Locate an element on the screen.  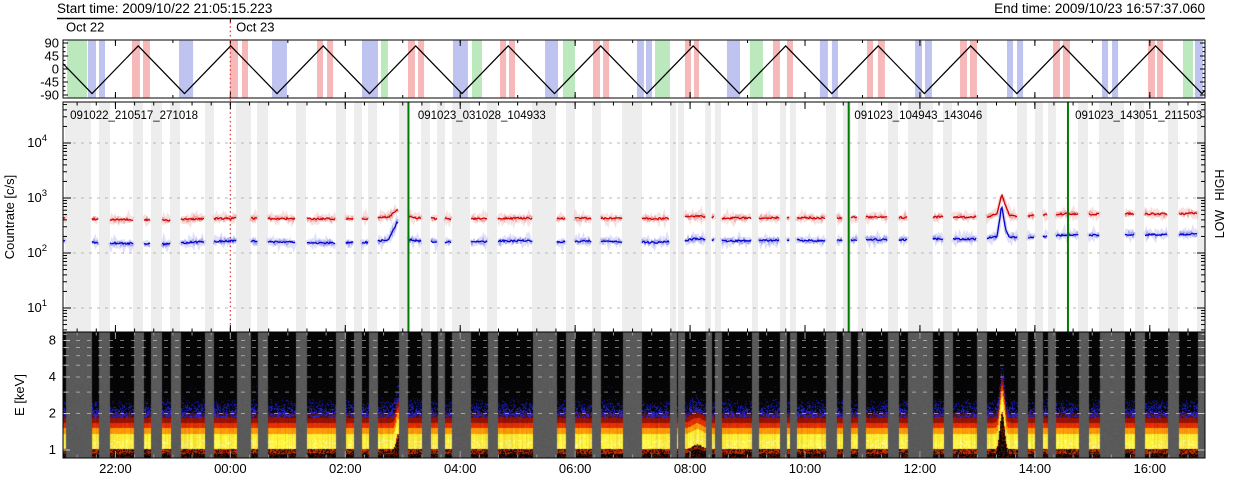
y-tick-label: 104 is located at coordinates (37, 141).